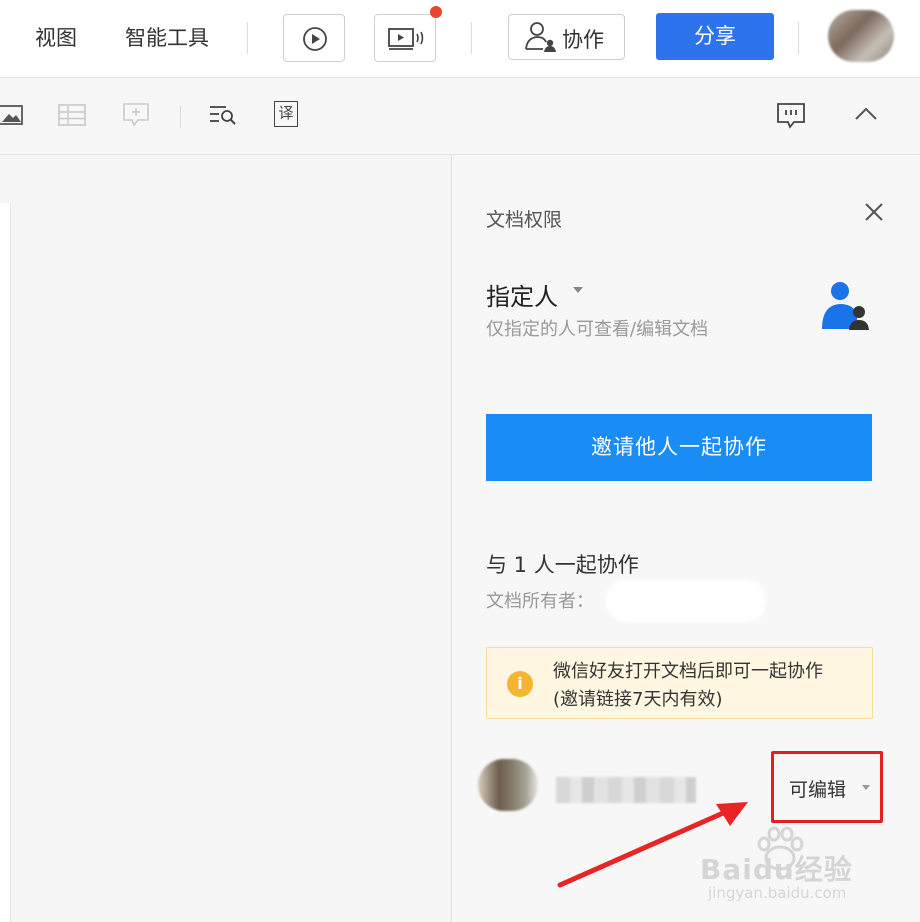  What do you see at coordinates (540, 37) in the screenshot?
I see `collab-user-icon` at bounding box center [540, 37].